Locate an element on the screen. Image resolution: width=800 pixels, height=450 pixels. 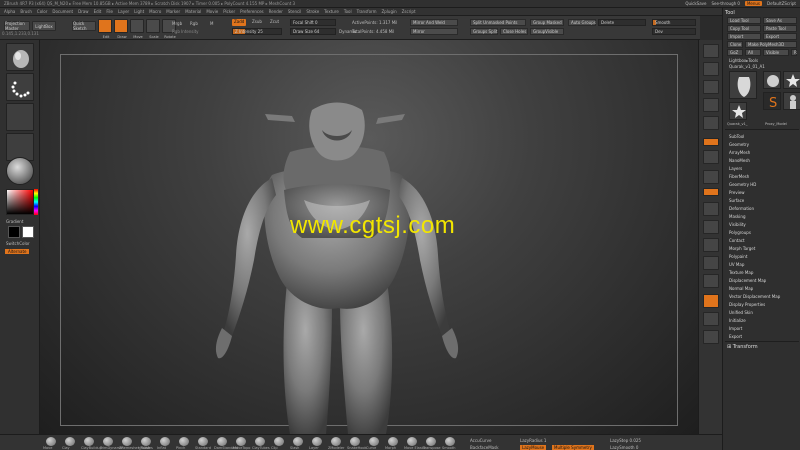
section-polygroups: Polygroups is located at coordinates (740, 232).